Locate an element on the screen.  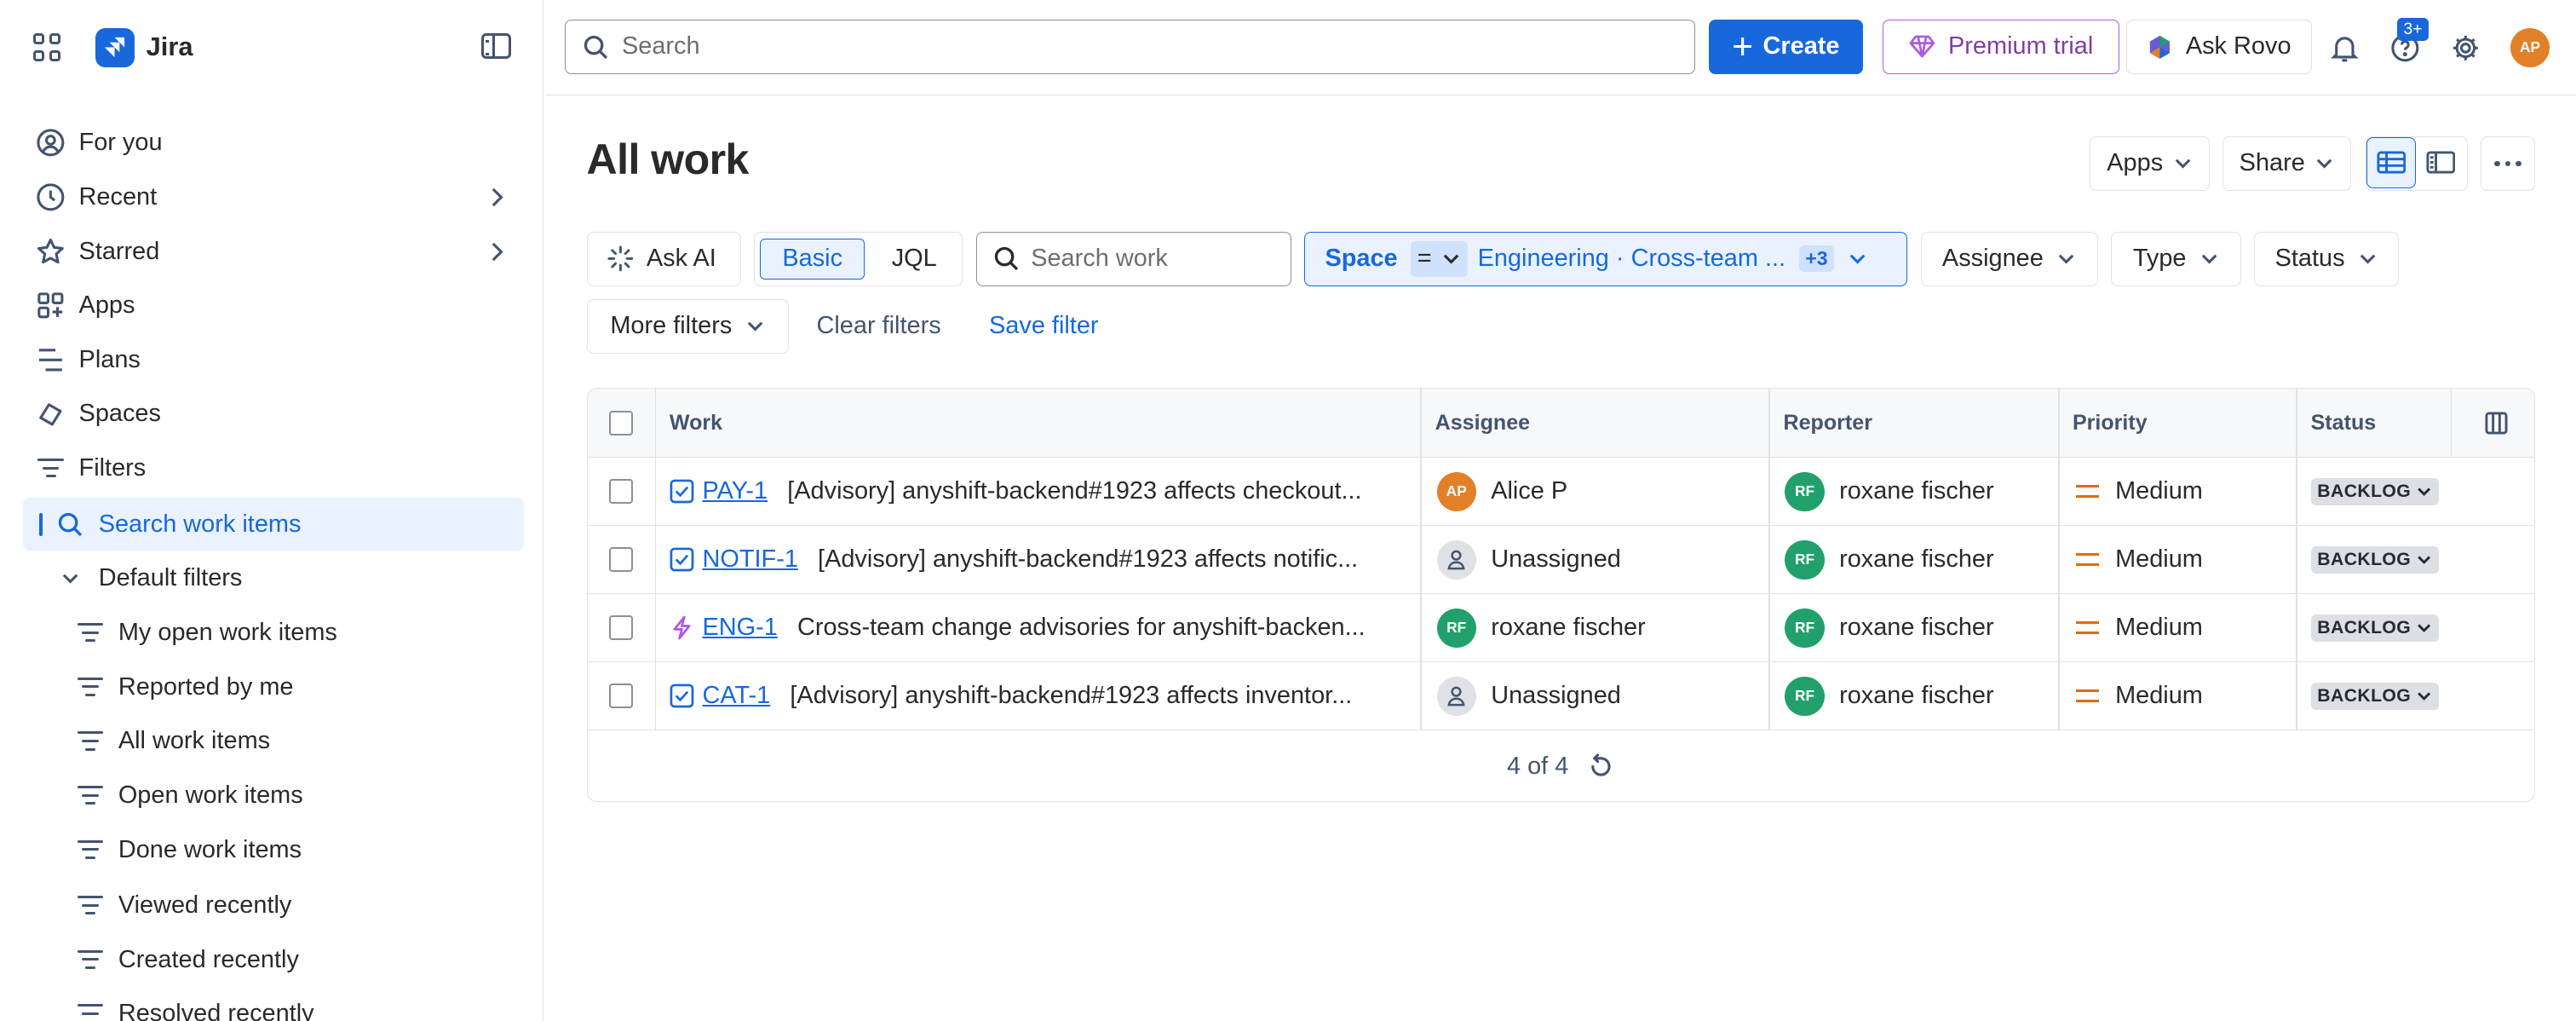
work-search is located at coordinates (1133, 259).